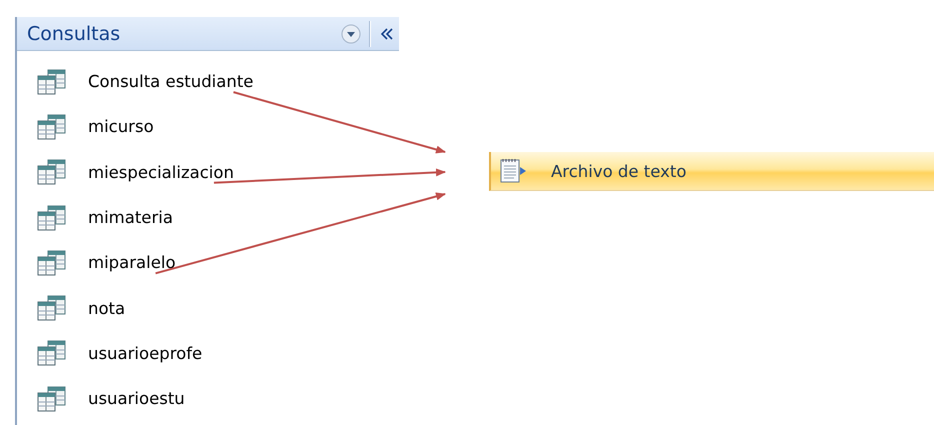  Describe the element at coordinates (208, 217) in the screenshot. I see `query-item: mimateria` at that location.